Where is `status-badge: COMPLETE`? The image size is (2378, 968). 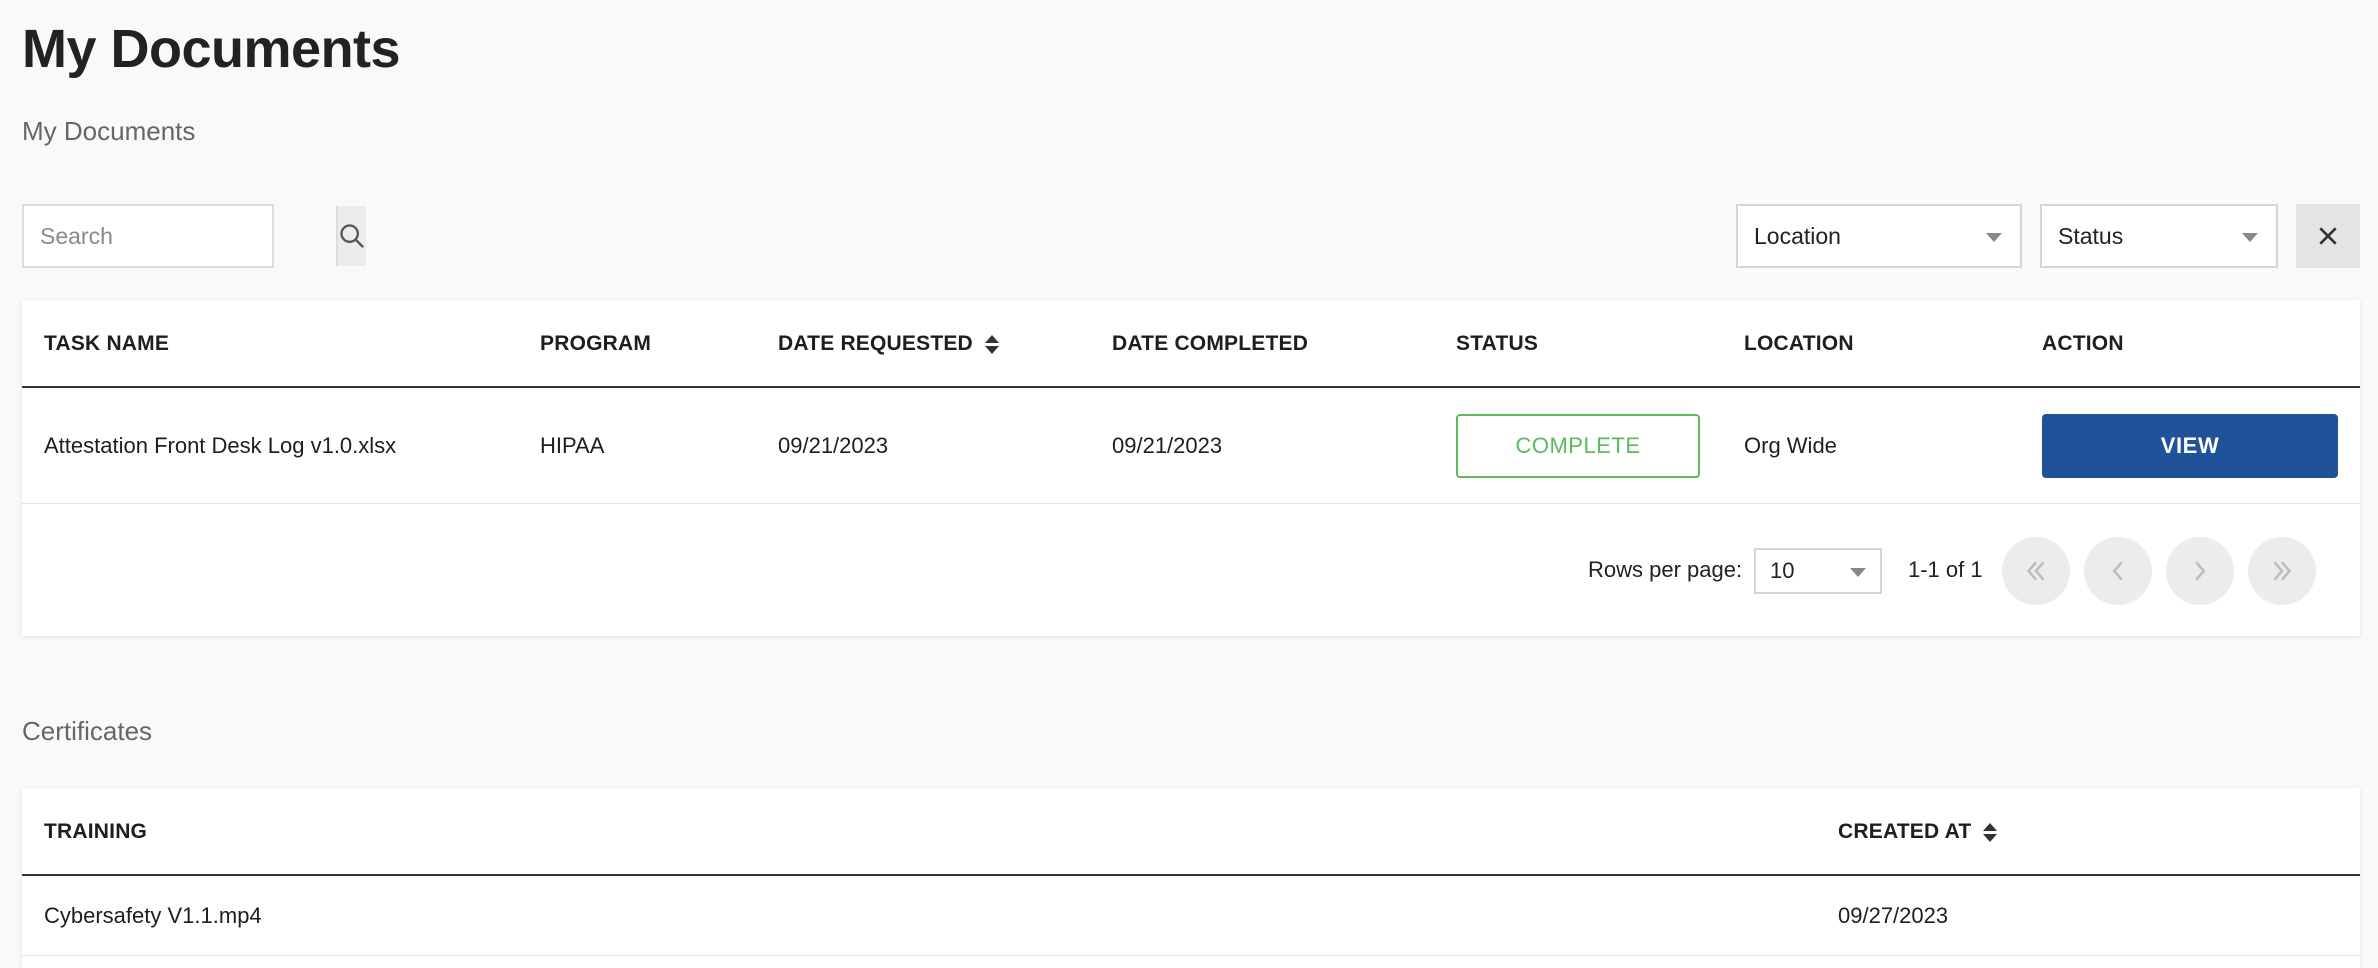 status-badge: COMPLETE is located at coordinates (1578, 445).